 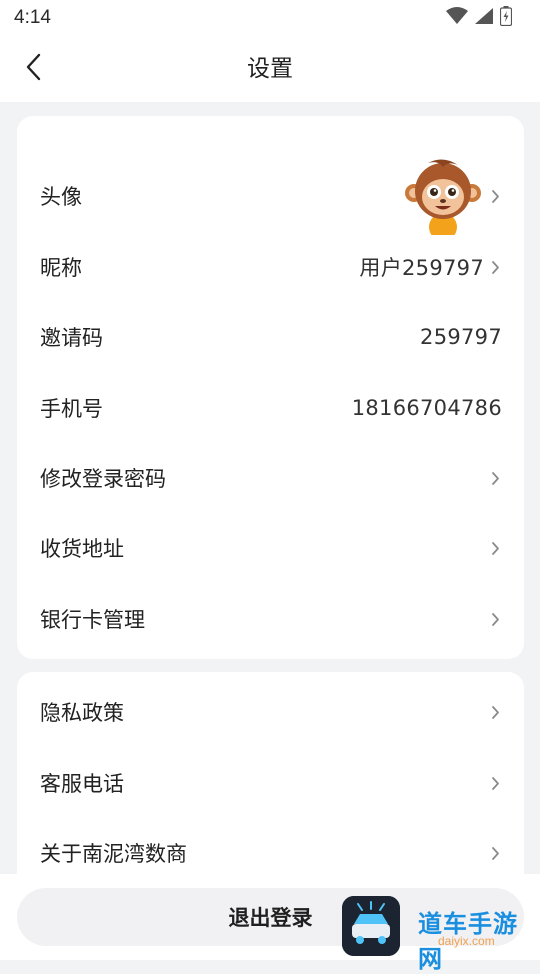 I want to click on row-label: 手机号, so click(x=71, y=409).